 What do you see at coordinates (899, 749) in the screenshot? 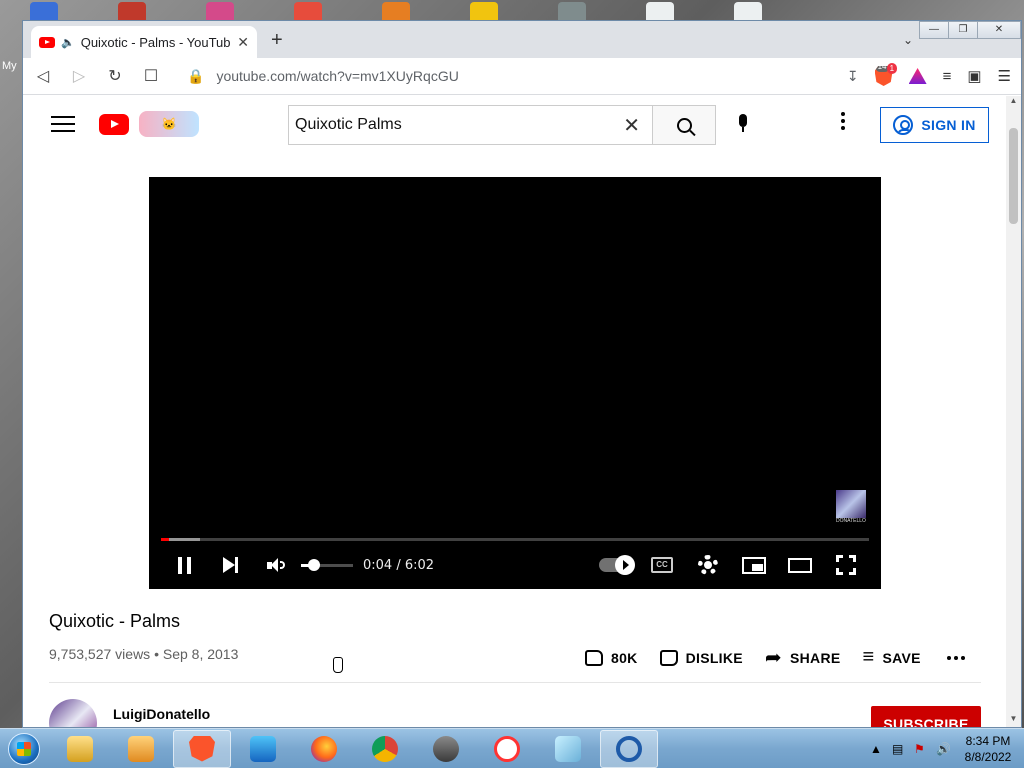
I see `network-icon: ▤` at bounding box center [899, 749].